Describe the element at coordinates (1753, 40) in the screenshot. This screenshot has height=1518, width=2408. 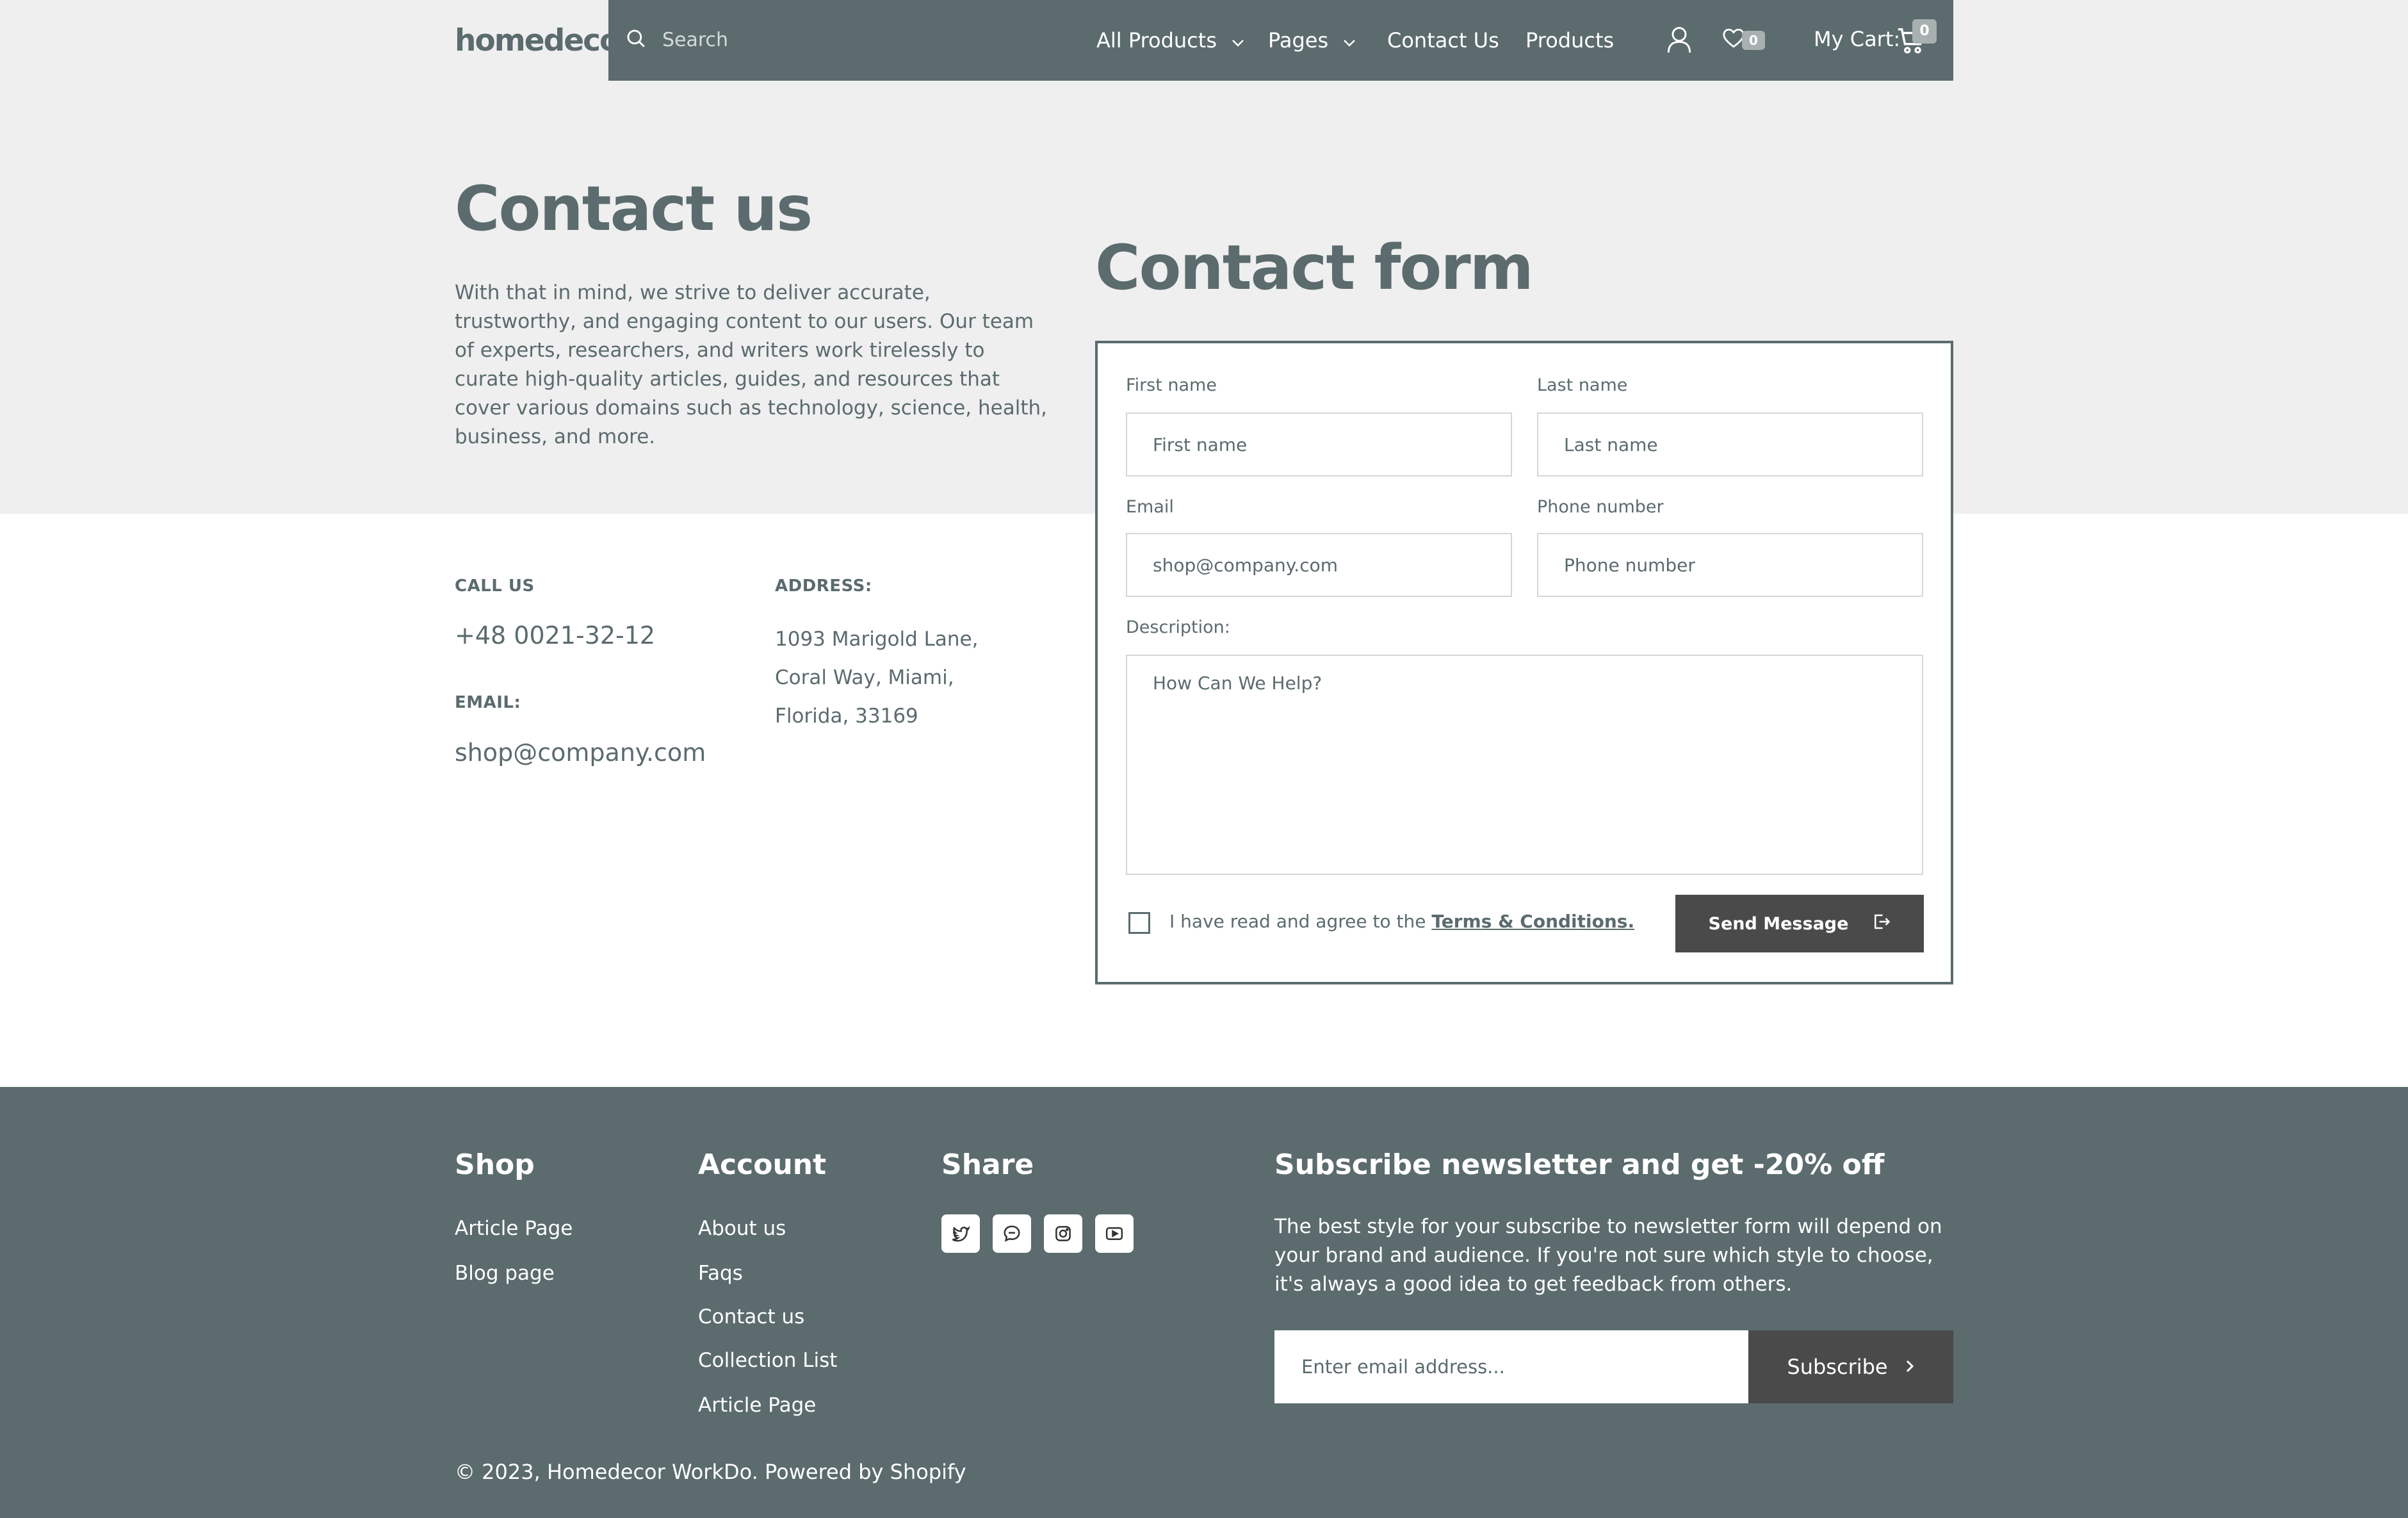
I see `wishlist-count-badge: 0` at that location.